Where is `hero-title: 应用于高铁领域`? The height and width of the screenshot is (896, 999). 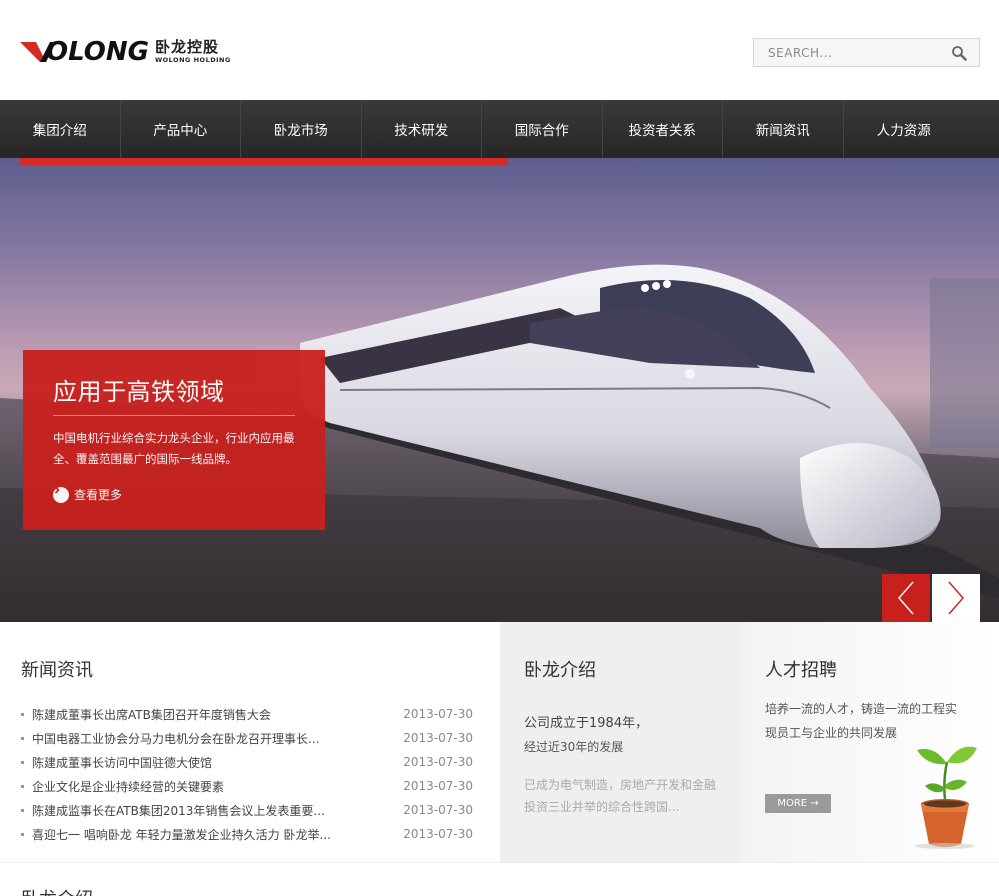
hero-title: 应用于高铁领域 is located at coordinates (139, 392).